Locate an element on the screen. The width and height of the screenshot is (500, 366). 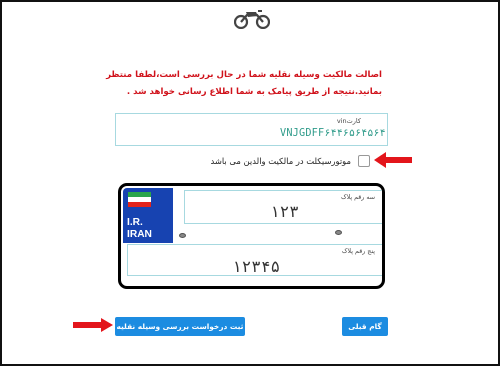
owner-checkbox is located at coordinates (364, 161).